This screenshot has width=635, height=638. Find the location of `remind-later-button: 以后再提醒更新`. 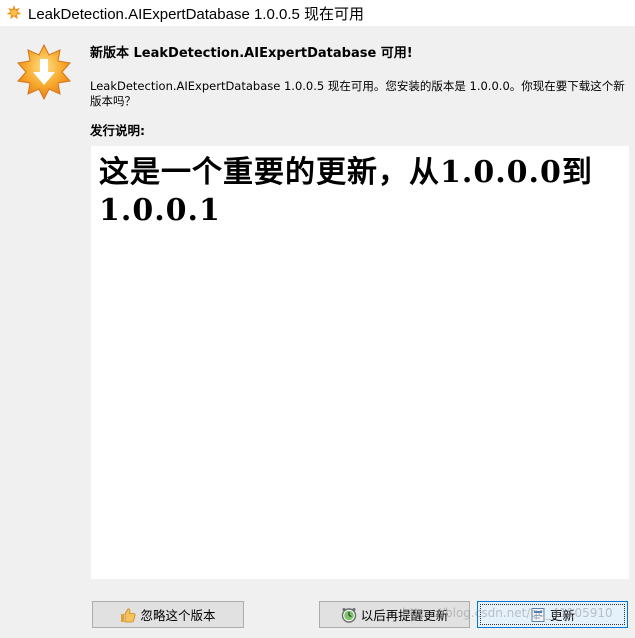

remind-later-button: 以后再提醒更新 is located at coordinates (394, 614).